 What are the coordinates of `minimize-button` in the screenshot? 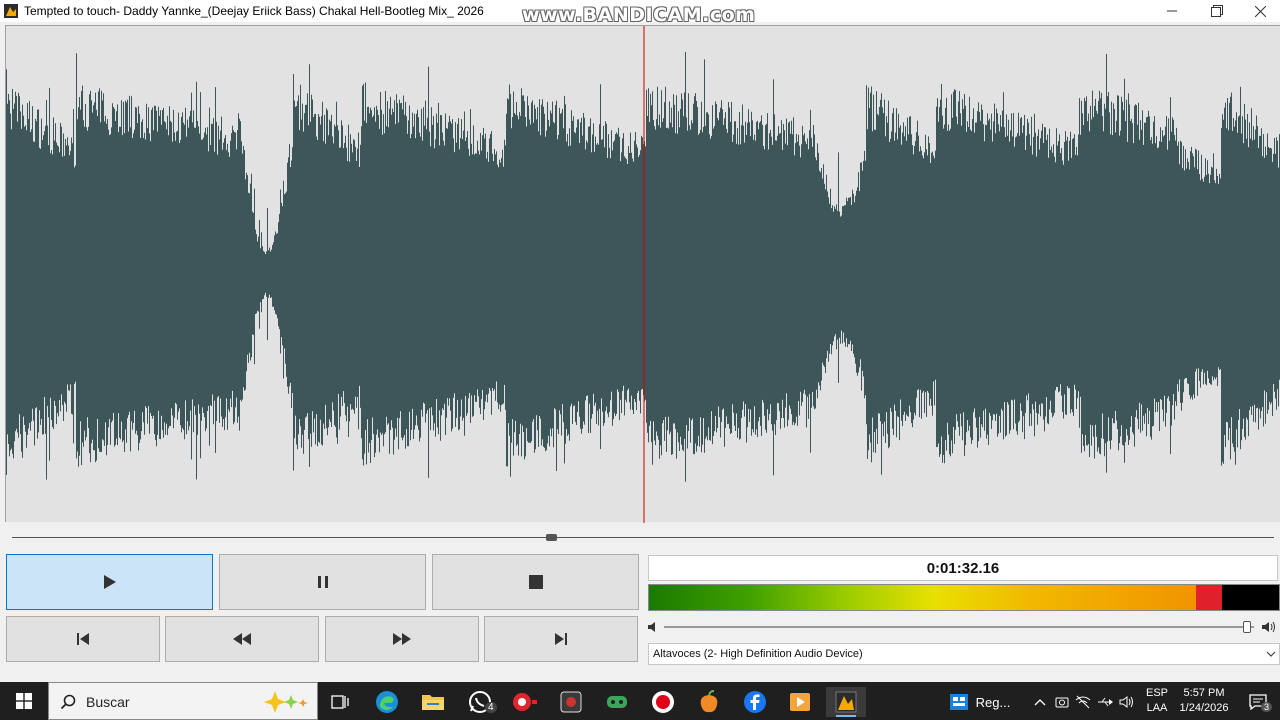 It's located at (1172, 11).